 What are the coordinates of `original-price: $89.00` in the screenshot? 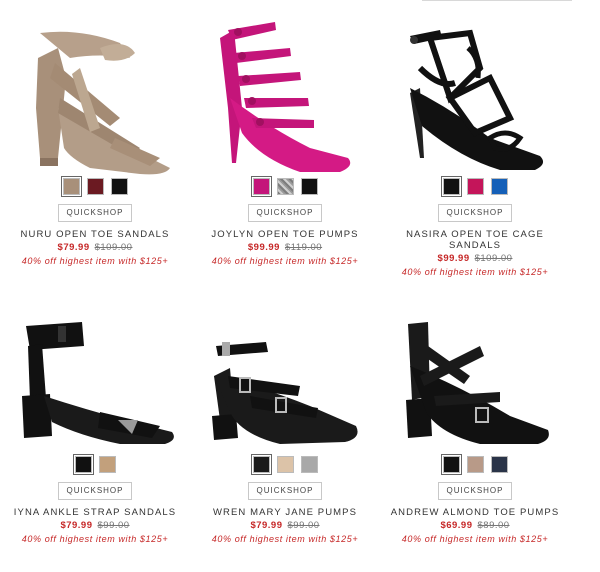 It's located at (493, 525).